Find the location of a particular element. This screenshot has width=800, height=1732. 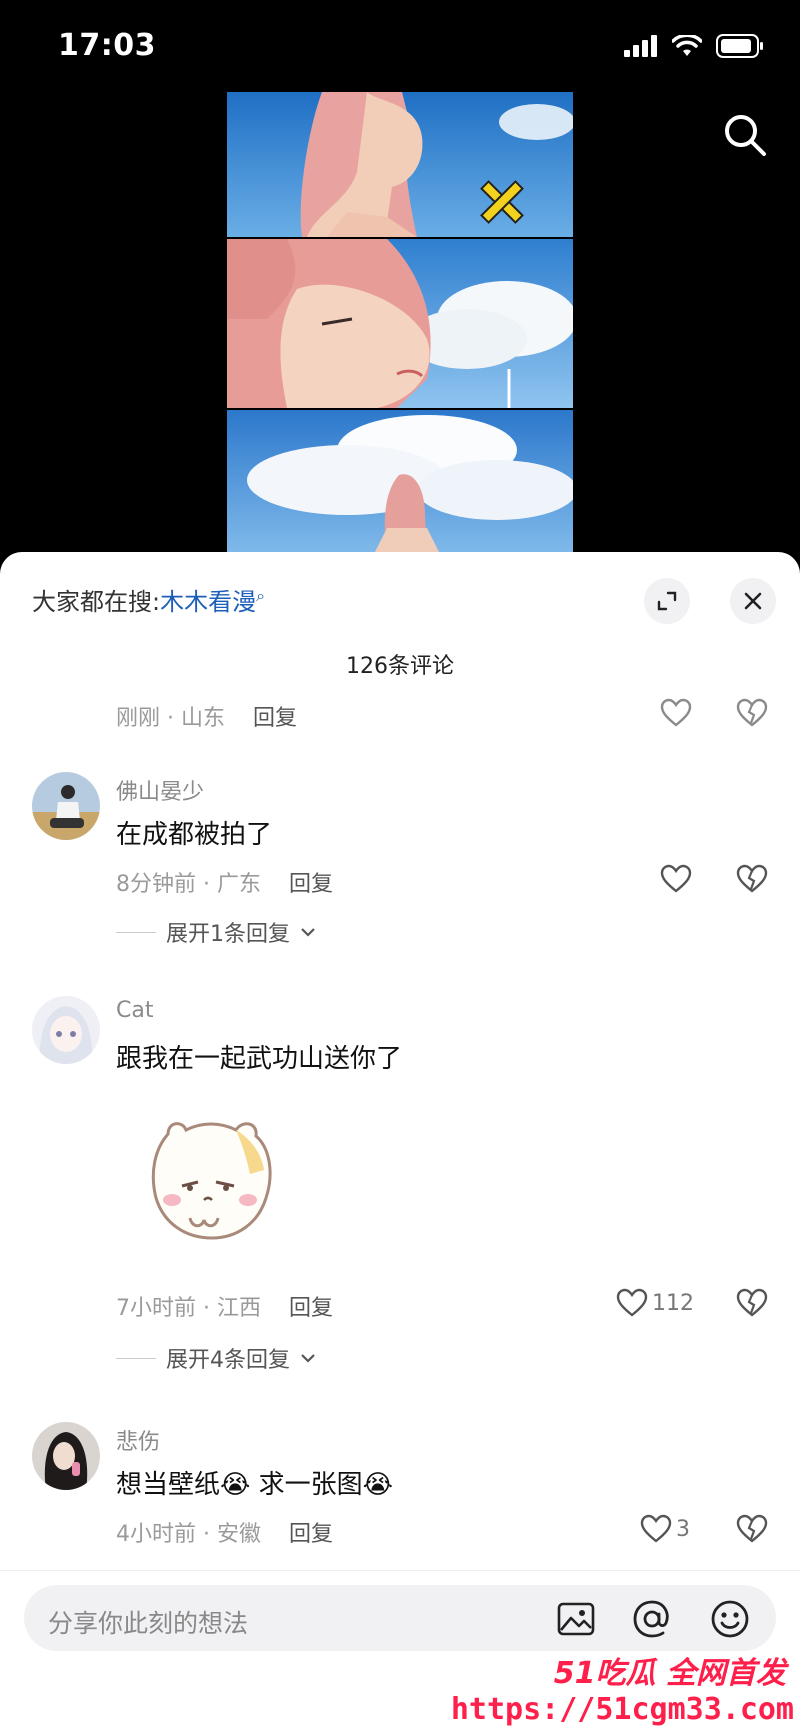

status-time: 17:03 is located at coordinates (107, 45).